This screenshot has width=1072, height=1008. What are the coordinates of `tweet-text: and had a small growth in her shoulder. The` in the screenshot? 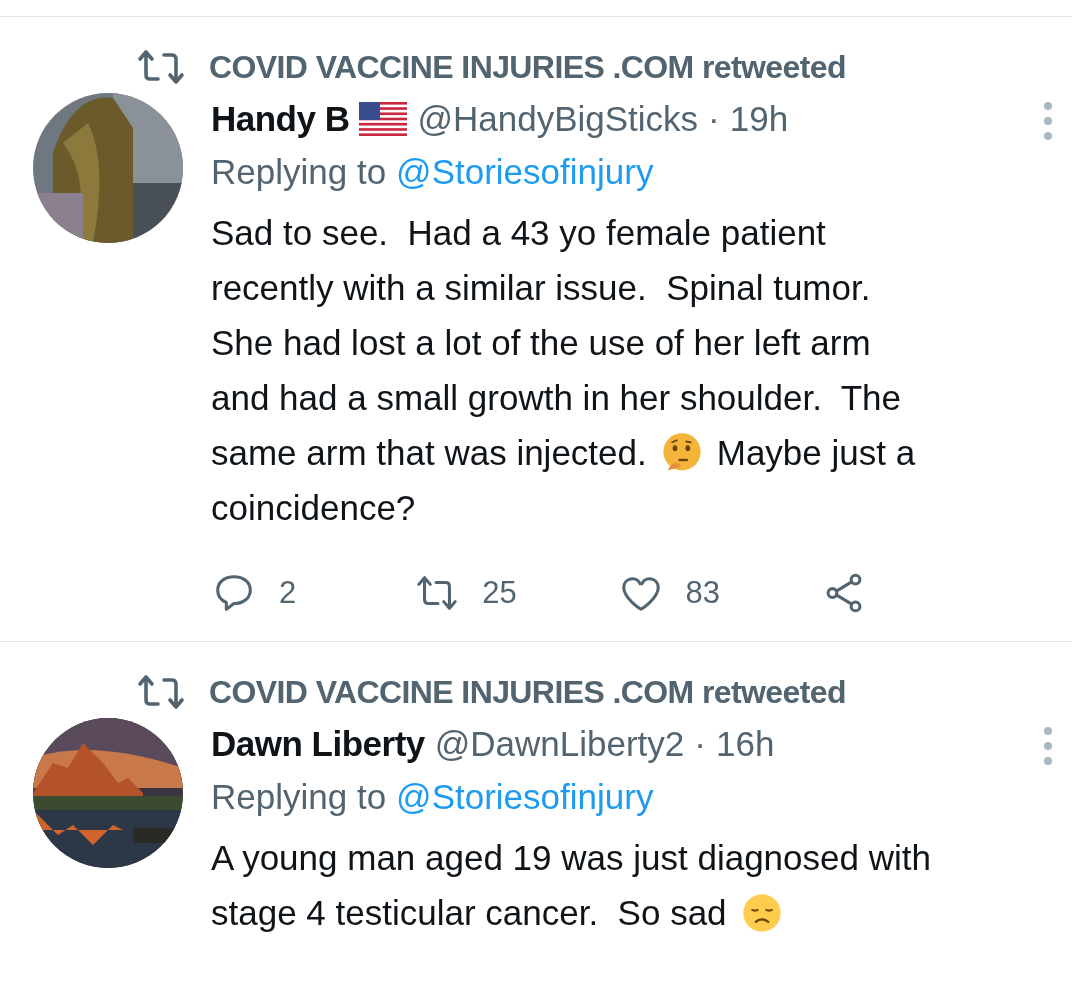 It's located at (556, 397).